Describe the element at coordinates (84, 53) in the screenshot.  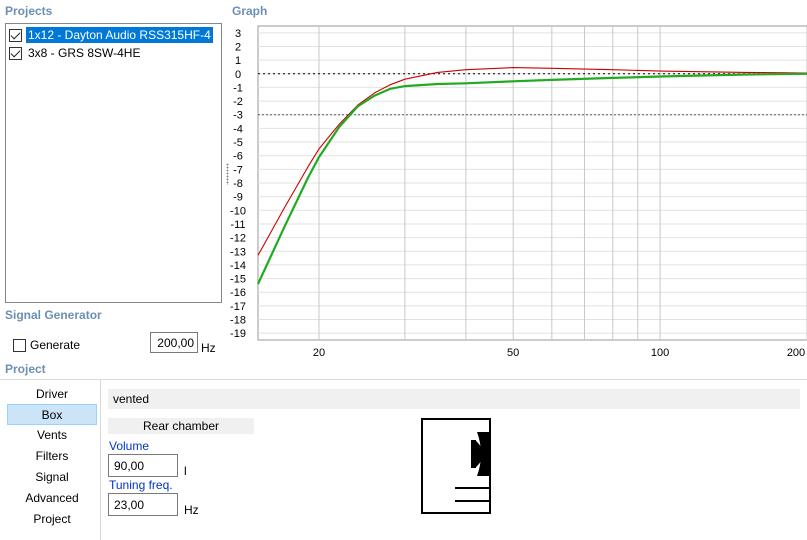
I see `project-label: 3x8 - GRS 8SW-4HE` at that location.